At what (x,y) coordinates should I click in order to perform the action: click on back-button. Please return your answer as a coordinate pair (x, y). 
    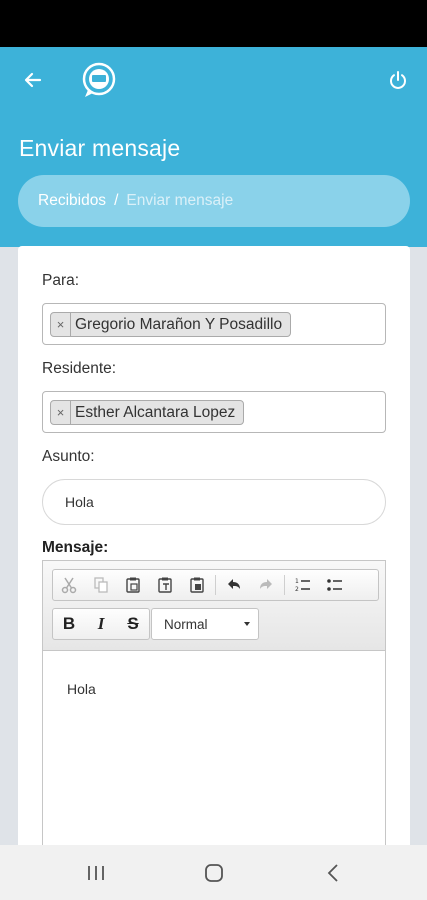
    Looking at the image, I should click on (33, 80).